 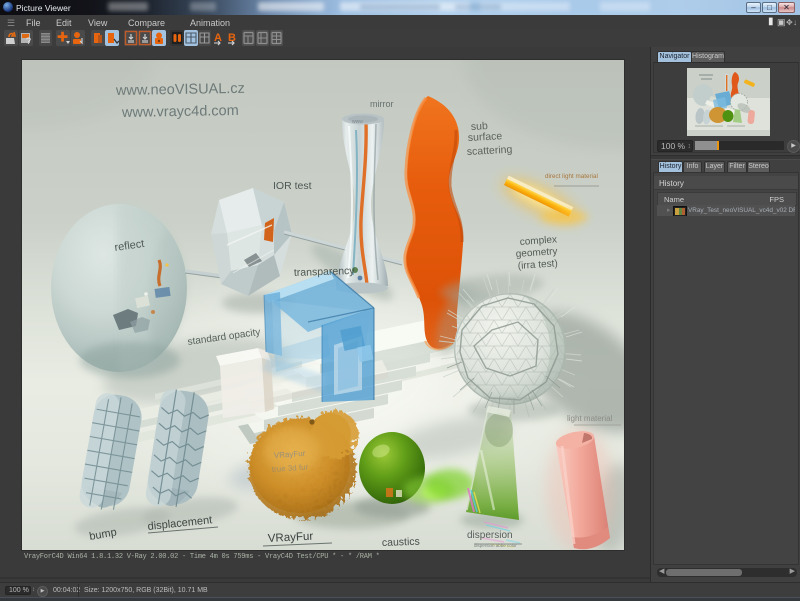 What do you see at coordinates (291, 538) in the screenshot?
I see `svg-text: VRayFur` at bounding box center [291, 538].